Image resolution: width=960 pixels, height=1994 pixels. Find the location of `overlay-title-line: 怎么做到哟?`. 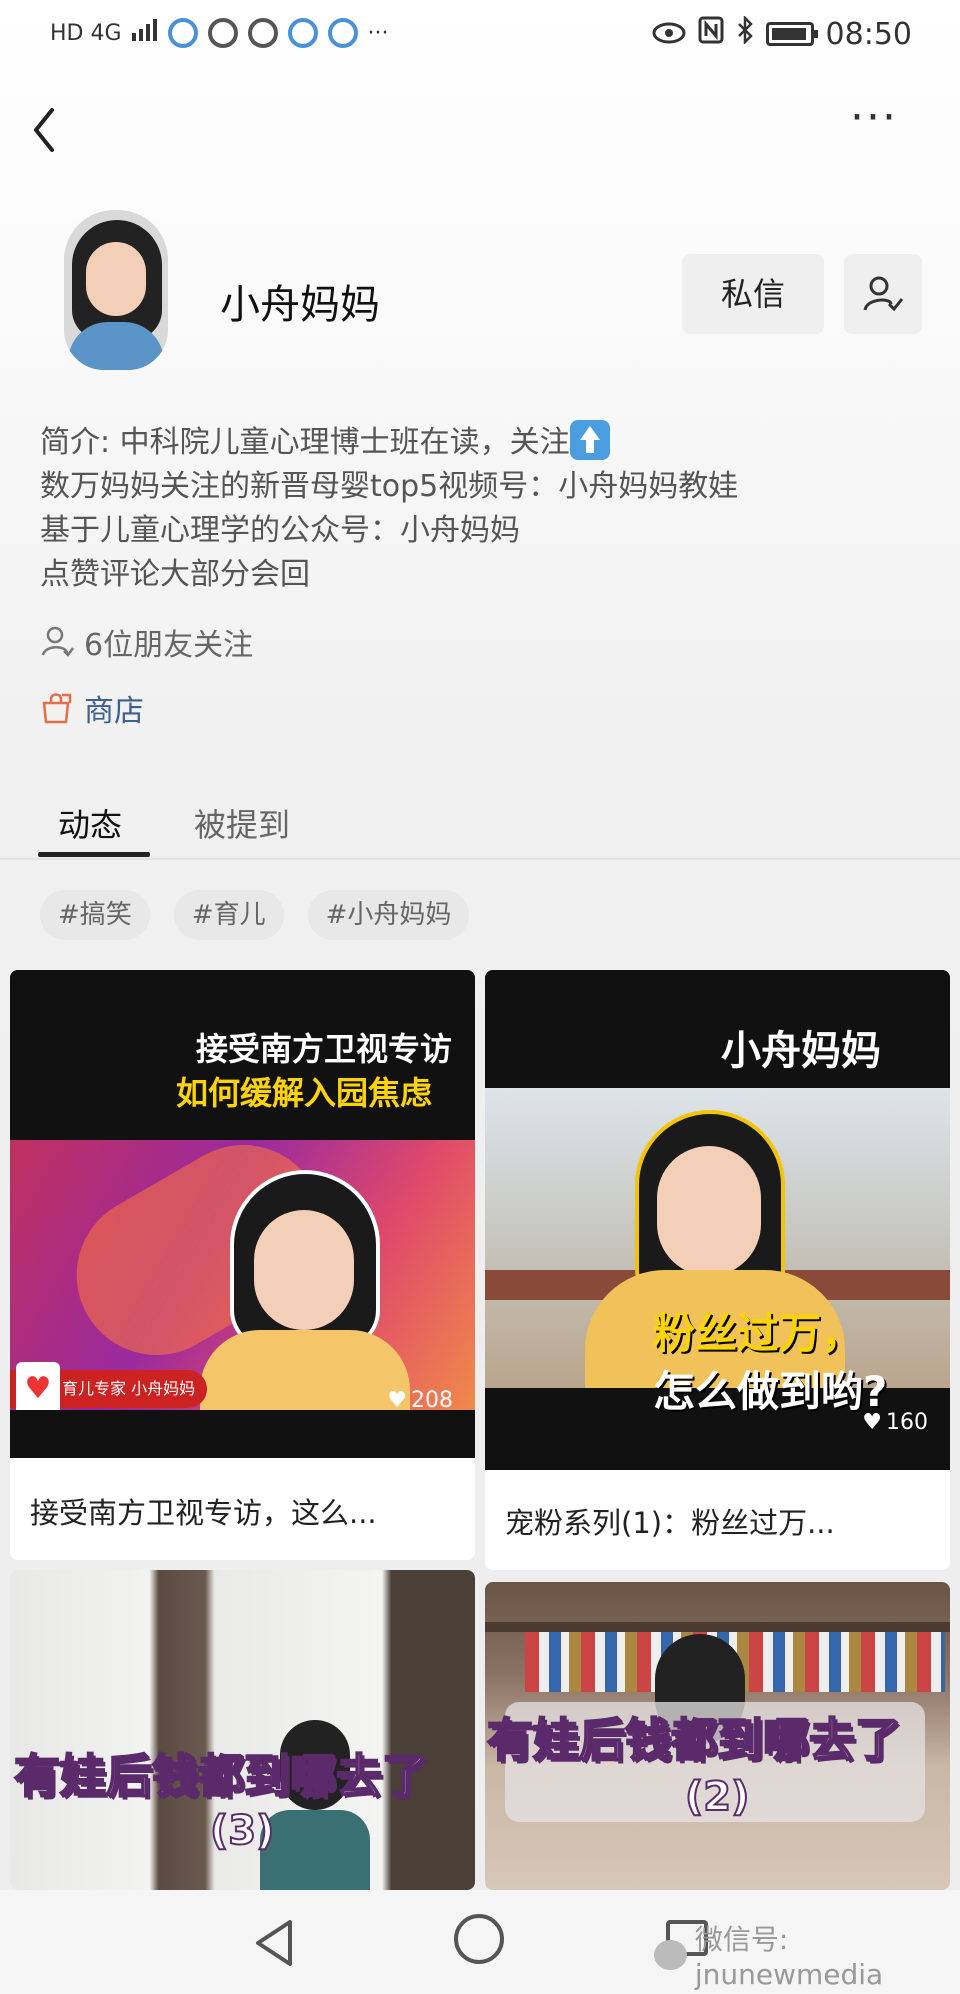

overlay-title-line: 怎么做到哟? is located at coordinates (770, 1391).